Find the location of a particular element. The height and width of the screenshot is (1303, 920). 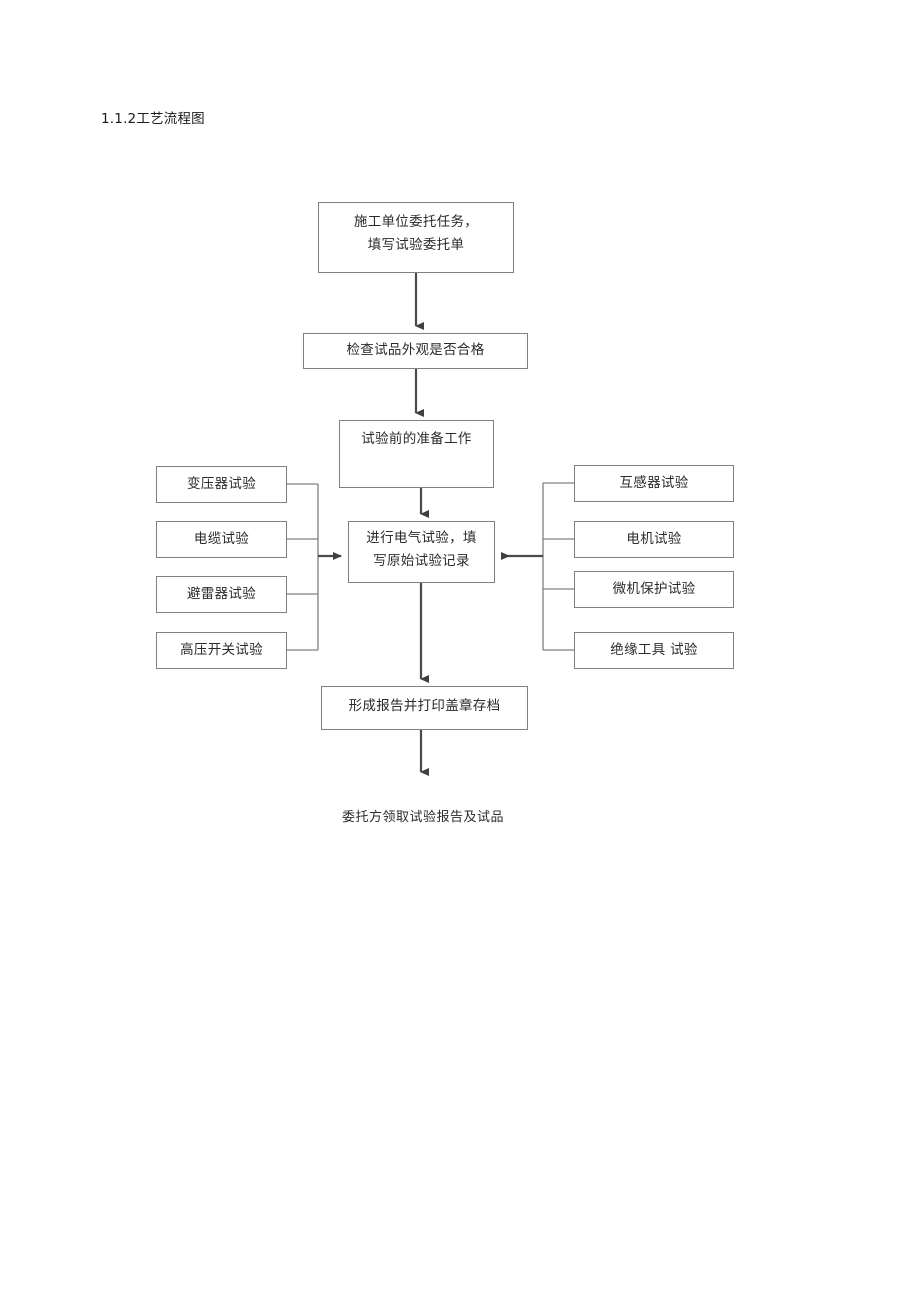

node-transformer-test-label: 变压器试验 is located at coordinates (221, 484).